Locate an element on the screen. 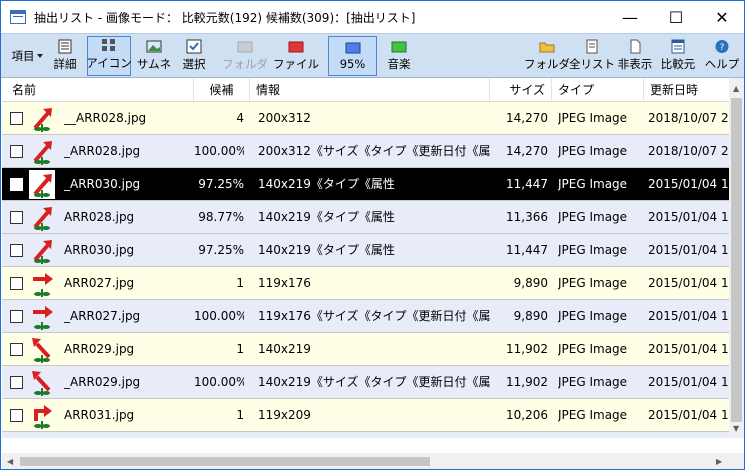  candidate-value: 1 is located at coordinates (240, 415).